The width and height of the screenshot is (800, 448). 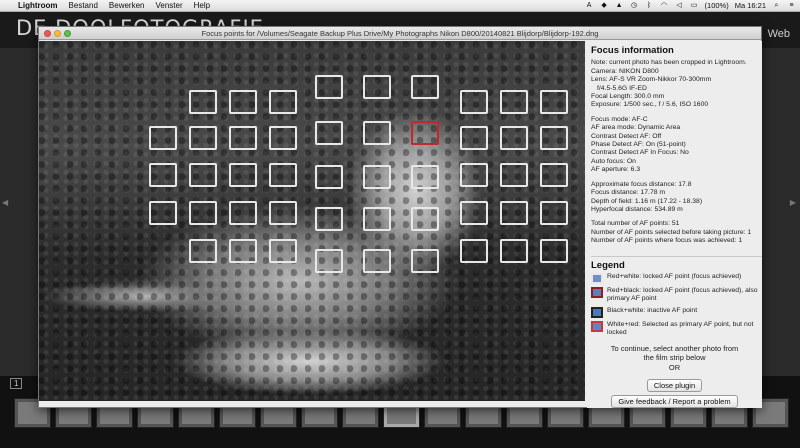 I want to click on filmstrip-monitor-badge: 1, so click(x=16, y=383).